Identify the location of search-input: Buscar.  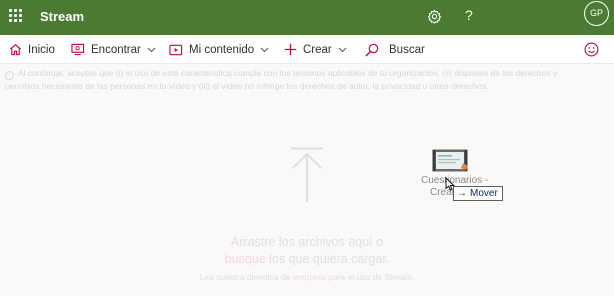
(407, 50).